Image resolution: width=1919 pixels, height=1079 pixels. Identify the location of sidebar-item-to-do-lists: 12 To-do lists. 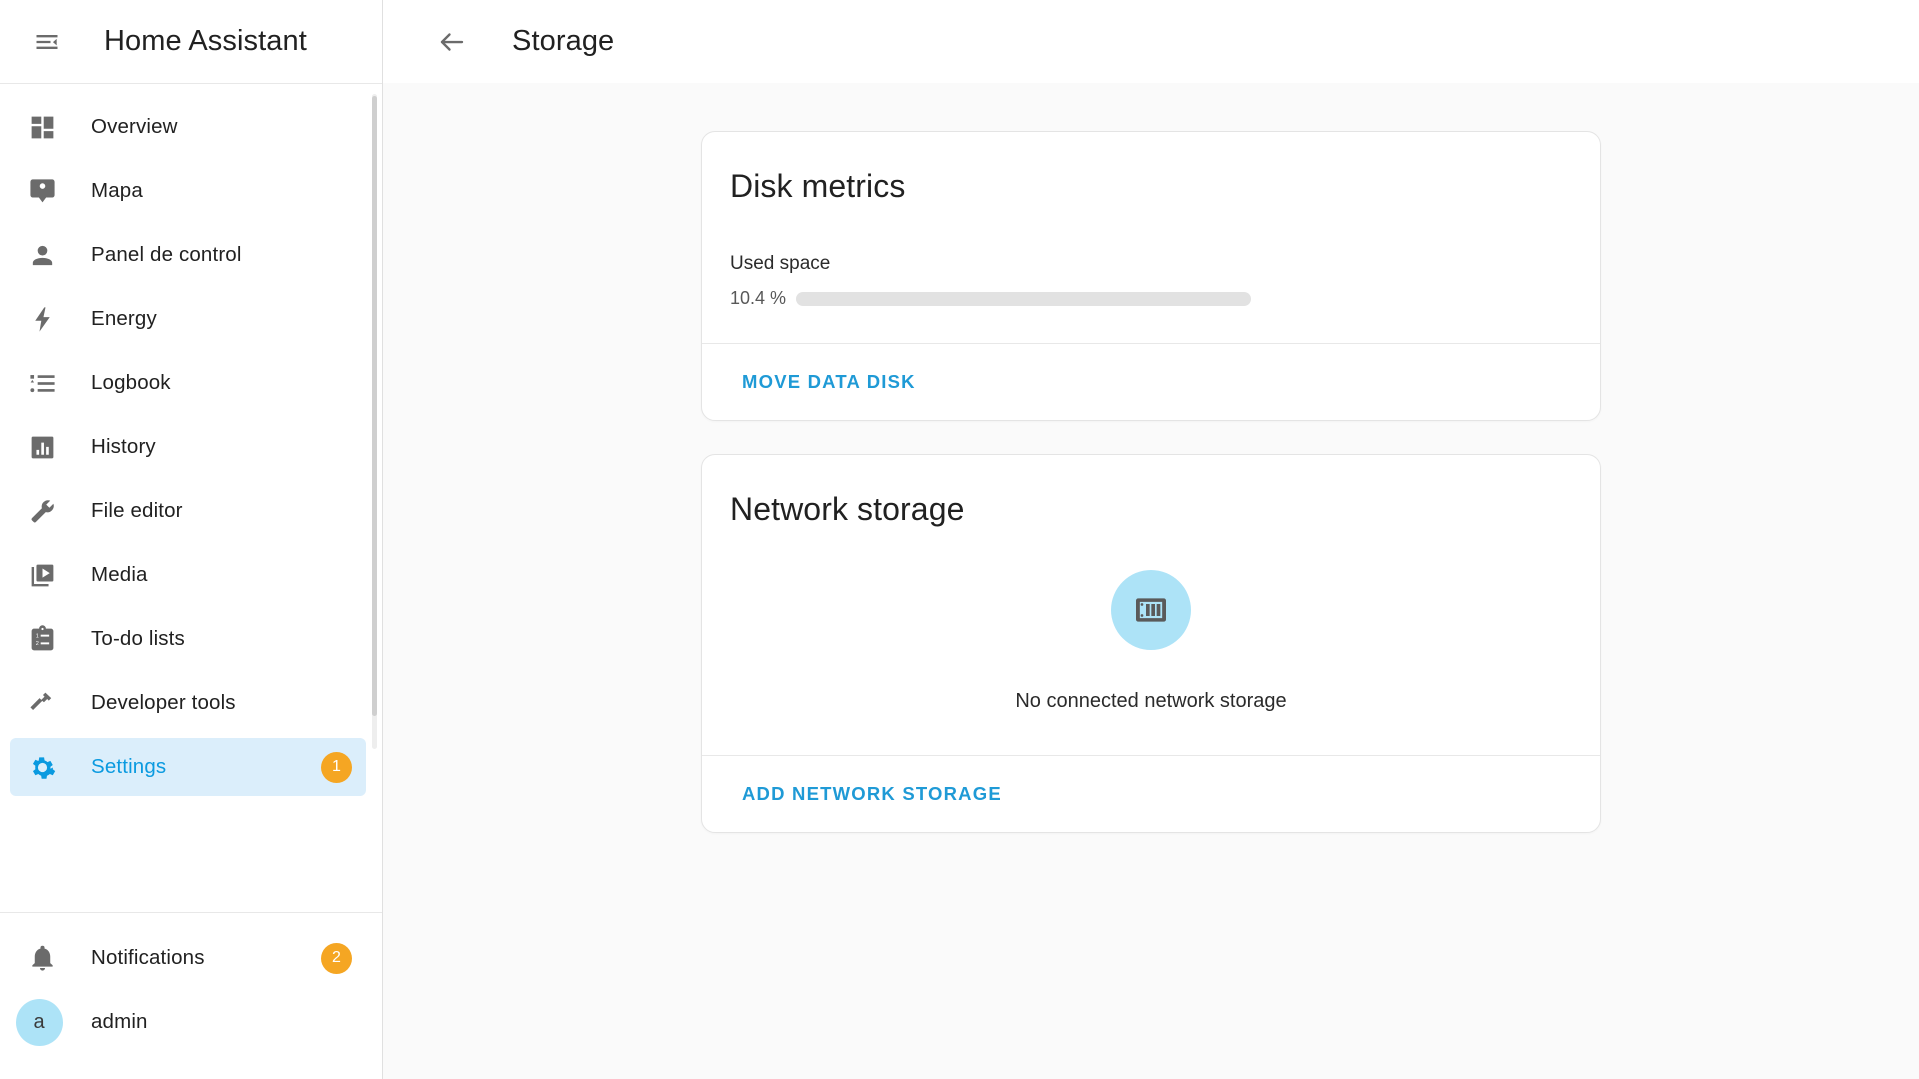
(188, 639).